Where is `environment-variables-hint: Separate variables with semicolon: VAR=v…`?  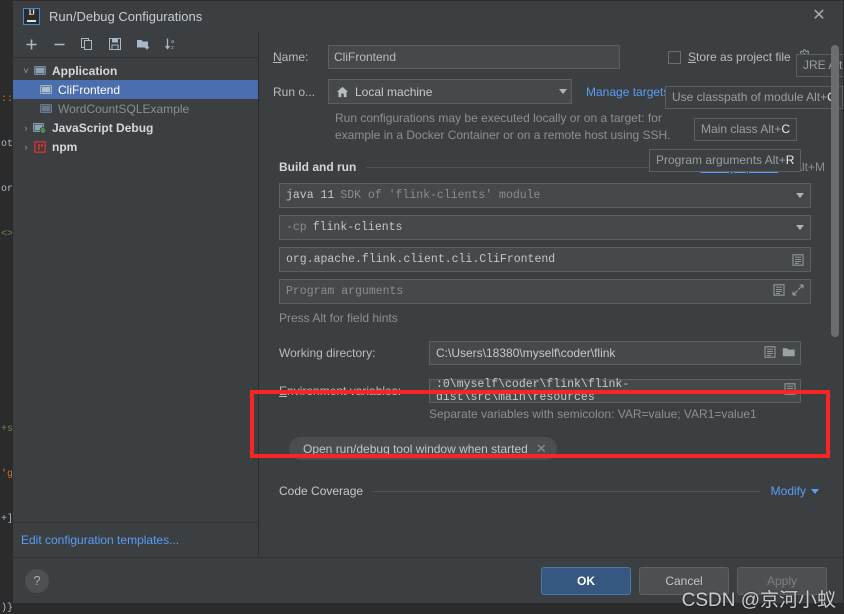
environment-variables-hint: Separate variables with semicolon: VAR=v… is located at coordinates (593, 414).